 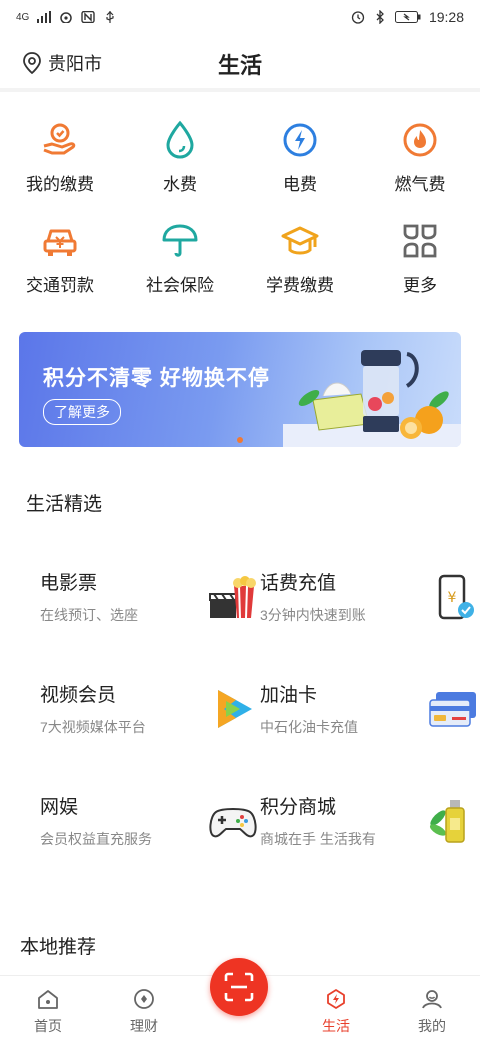 I want to click on pick-desc: 7大视频媒体平台, so click(x=93, y=727).